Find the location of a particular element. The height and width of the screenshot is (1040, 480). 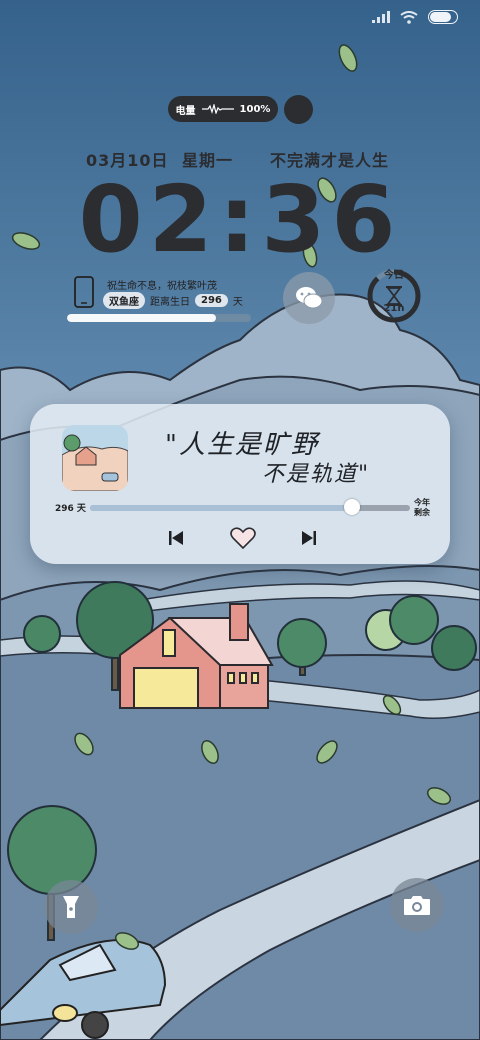

hours-label: 21h is located at coordinates (394, 308).